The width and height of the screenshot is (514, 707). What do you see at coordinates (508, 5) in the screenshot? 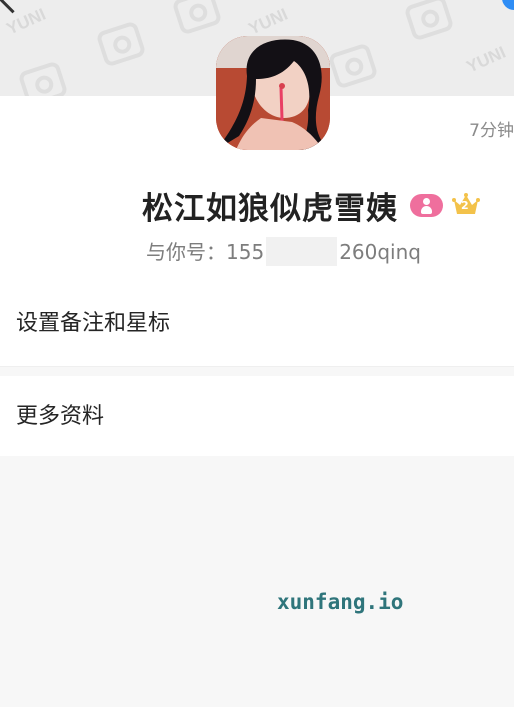
I see `status-dot-icon` at bounding box center [508, 5].